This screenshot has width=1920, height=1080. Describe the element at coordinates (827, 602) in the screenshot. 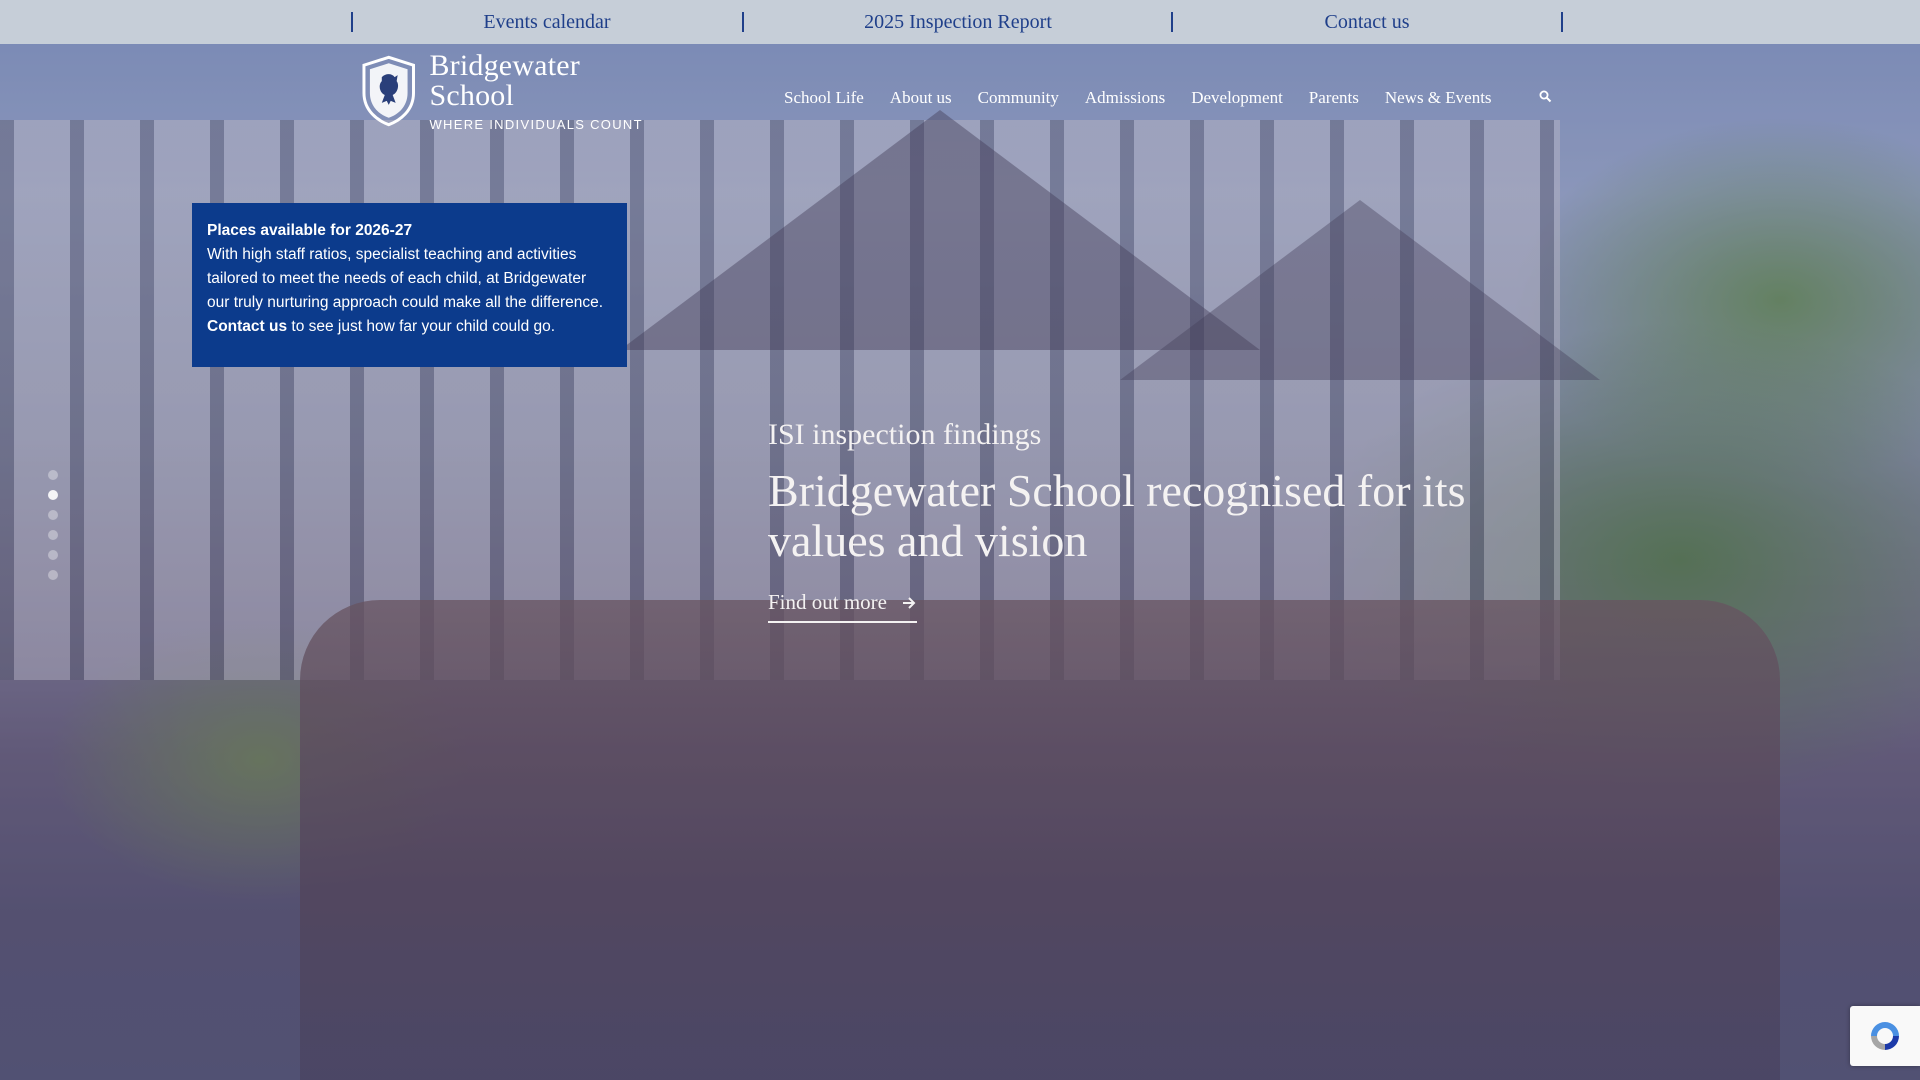

I see `find-out-more-label: Find out more` at that location.